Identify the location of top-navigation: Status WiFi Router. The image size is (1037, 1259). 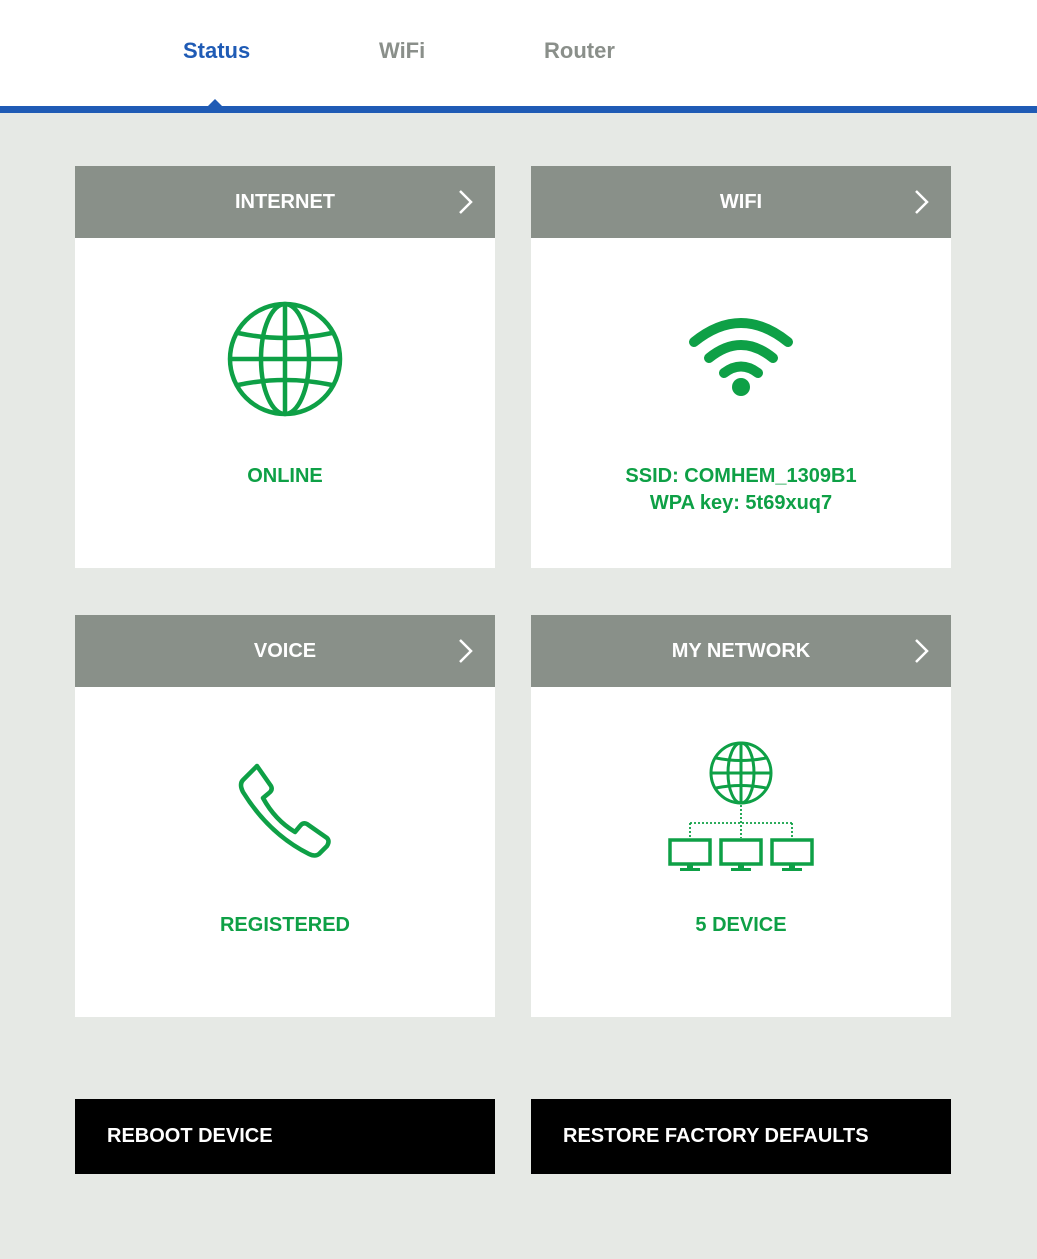
(518, 53).